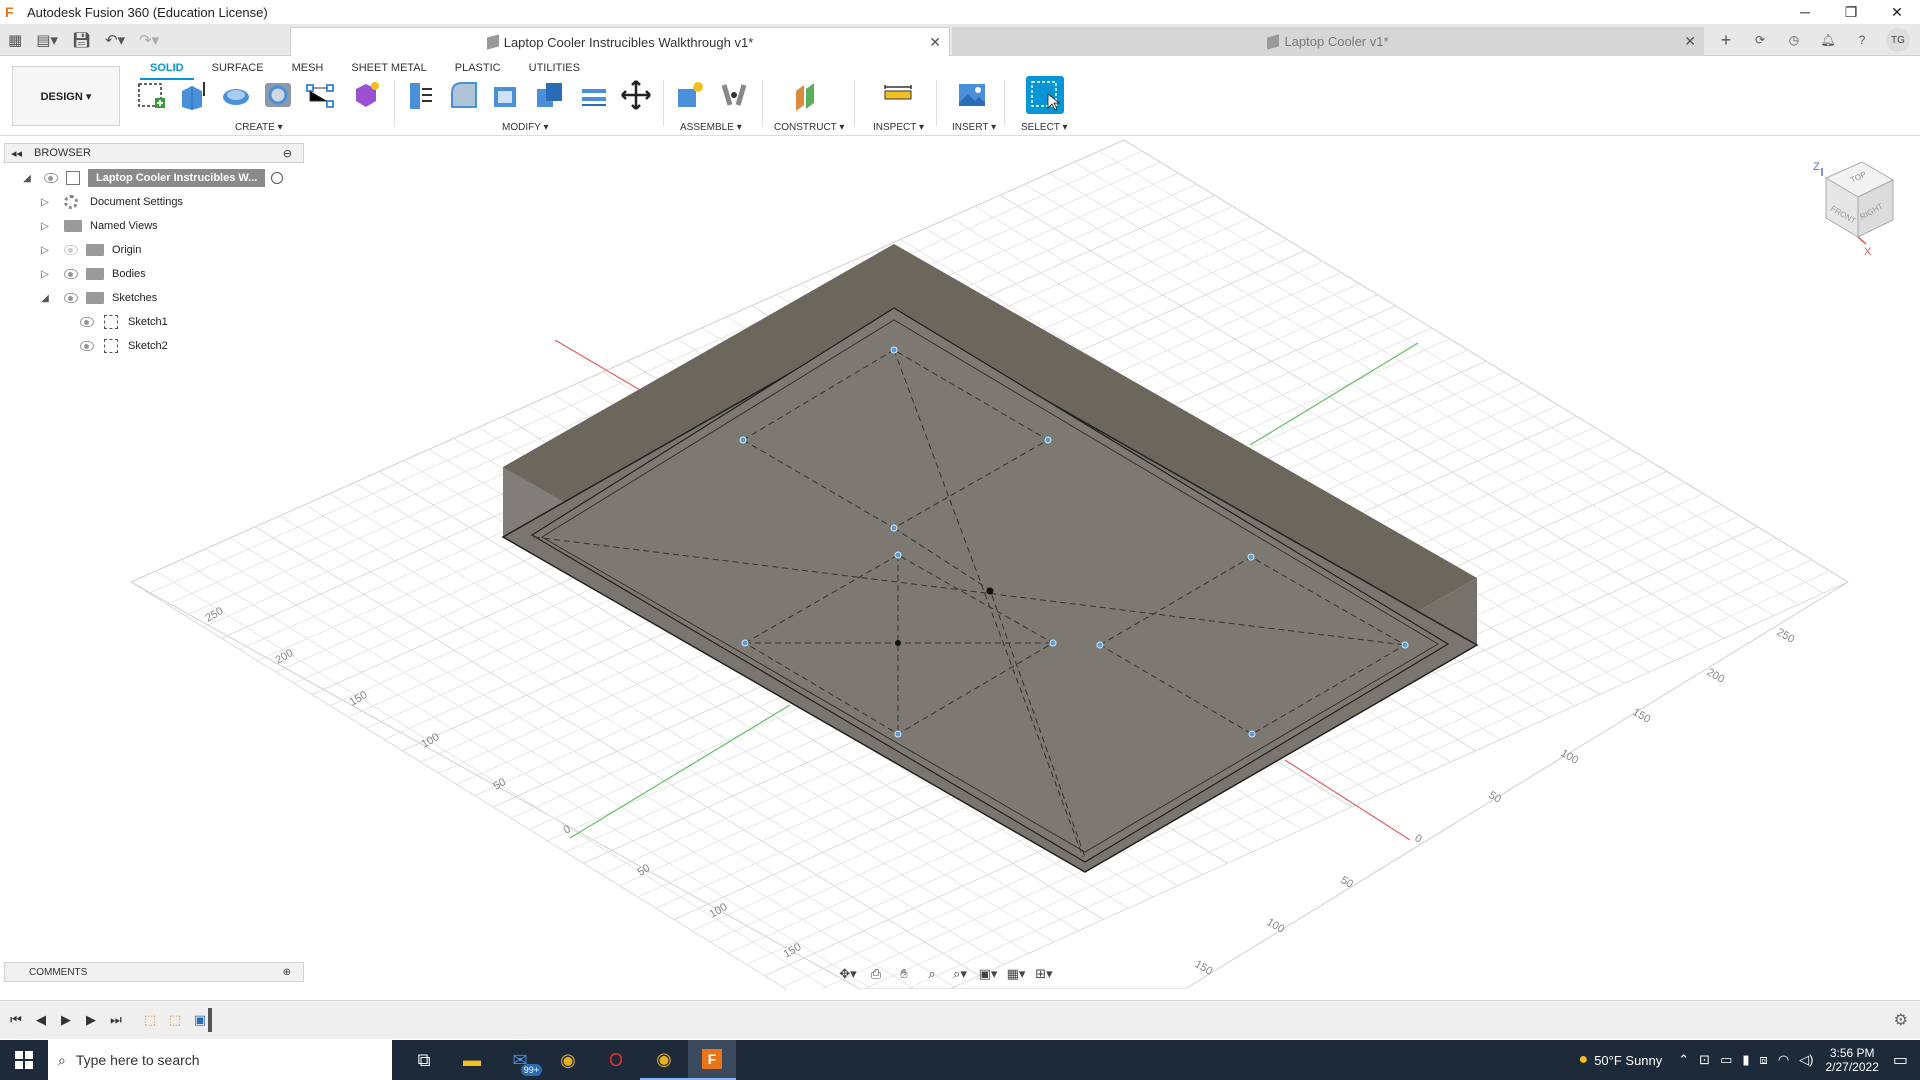 The image size is (1920, 1080). Describe the element at coordinates (1045, 95) in the screenshot. I see `select-tool-button` at that location.